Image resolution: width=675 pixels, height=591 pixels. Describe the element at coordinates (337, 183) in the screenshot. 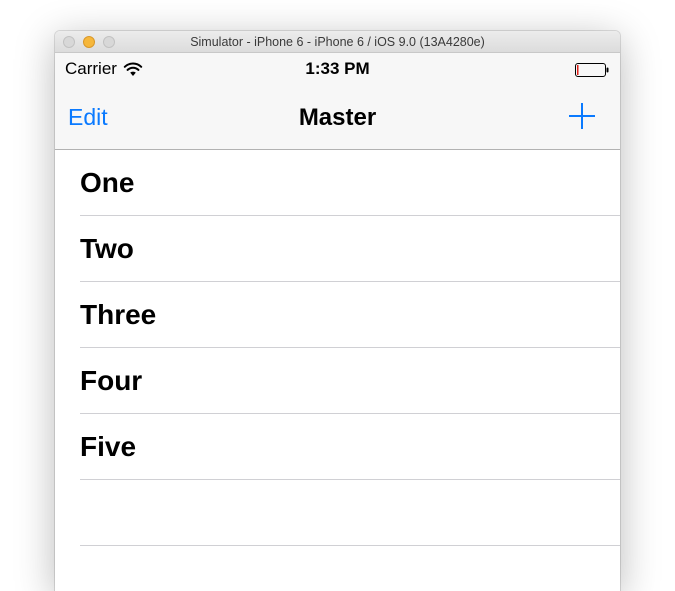

I see `table-row: One` at that location.